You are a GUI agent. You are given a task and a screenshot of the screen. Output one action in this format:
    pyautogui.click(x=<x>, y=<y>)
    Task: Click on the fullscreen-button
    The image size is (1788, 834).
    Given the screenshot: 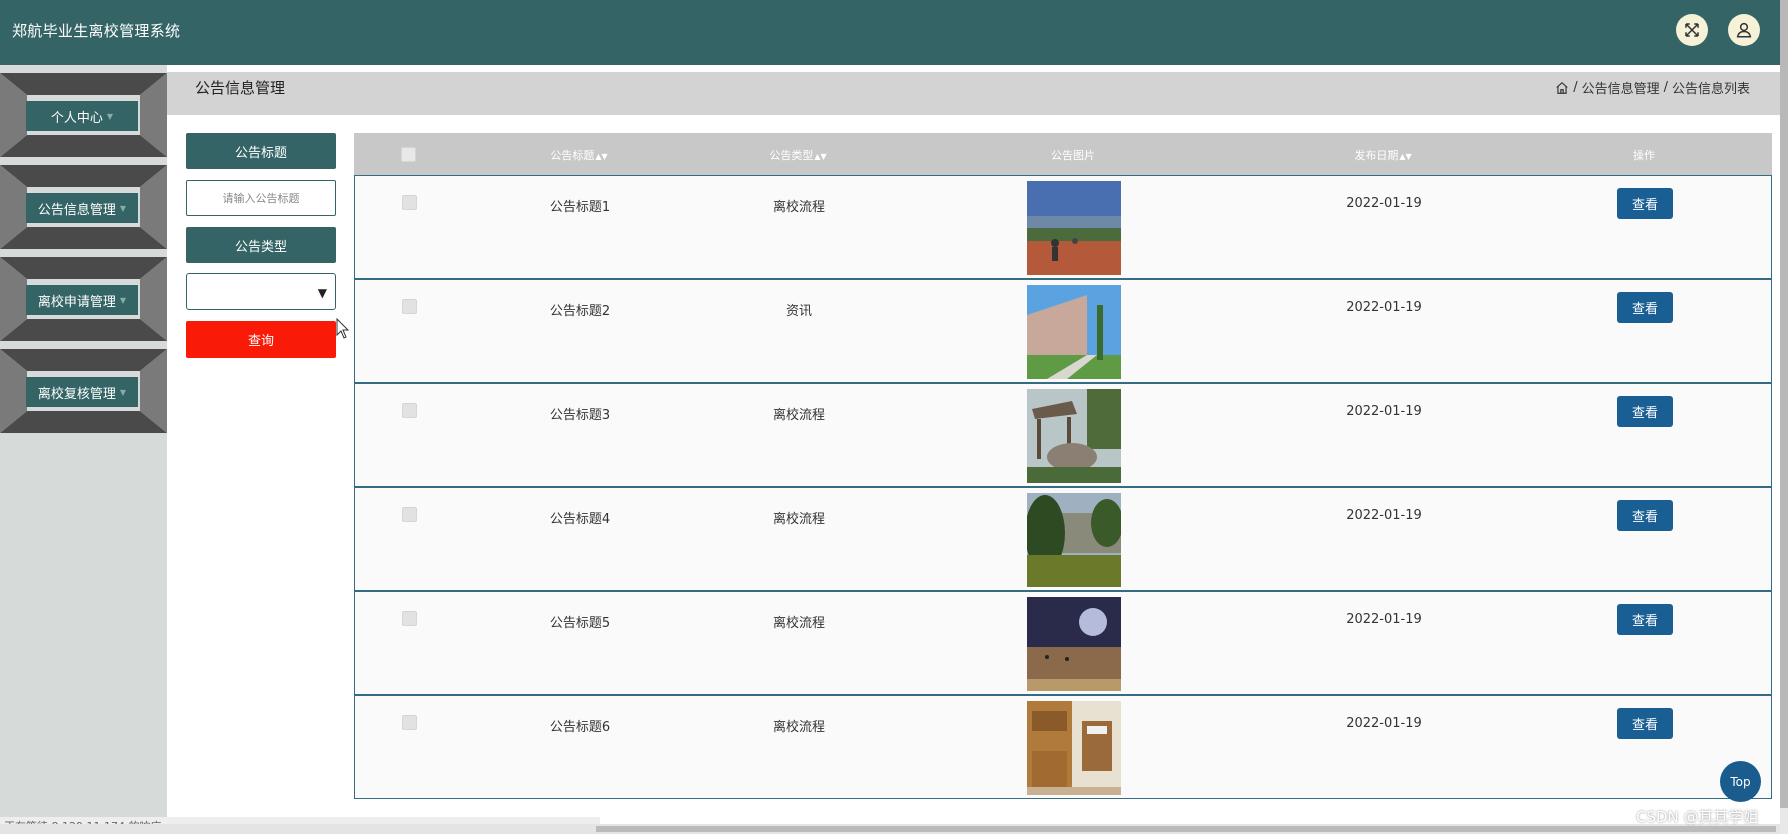 What is the action you would take?
    pyautogui.click(x=1692, y=30)
    